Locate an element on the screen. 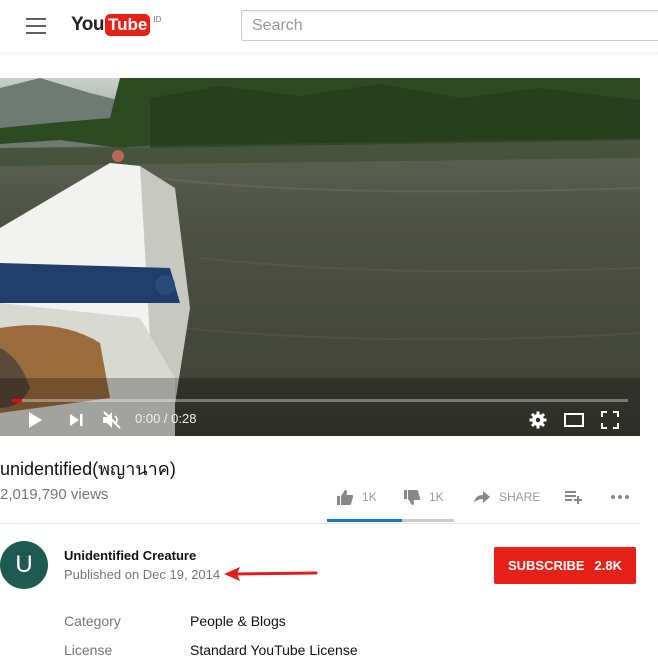  channel-avatar: U is located at coordinates (24, 565).